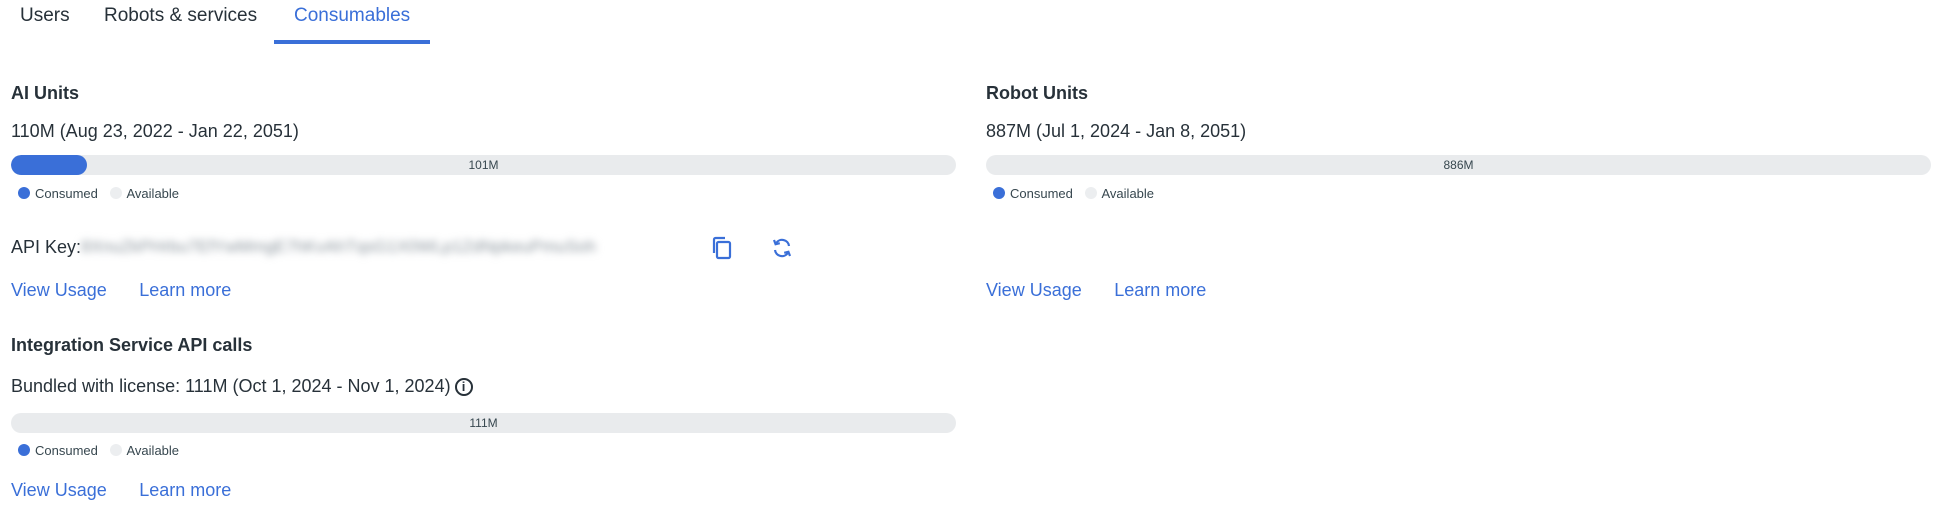  Describe the element at coordinates (722, 248) in the screenshot. I see `copy-icon` at that location.